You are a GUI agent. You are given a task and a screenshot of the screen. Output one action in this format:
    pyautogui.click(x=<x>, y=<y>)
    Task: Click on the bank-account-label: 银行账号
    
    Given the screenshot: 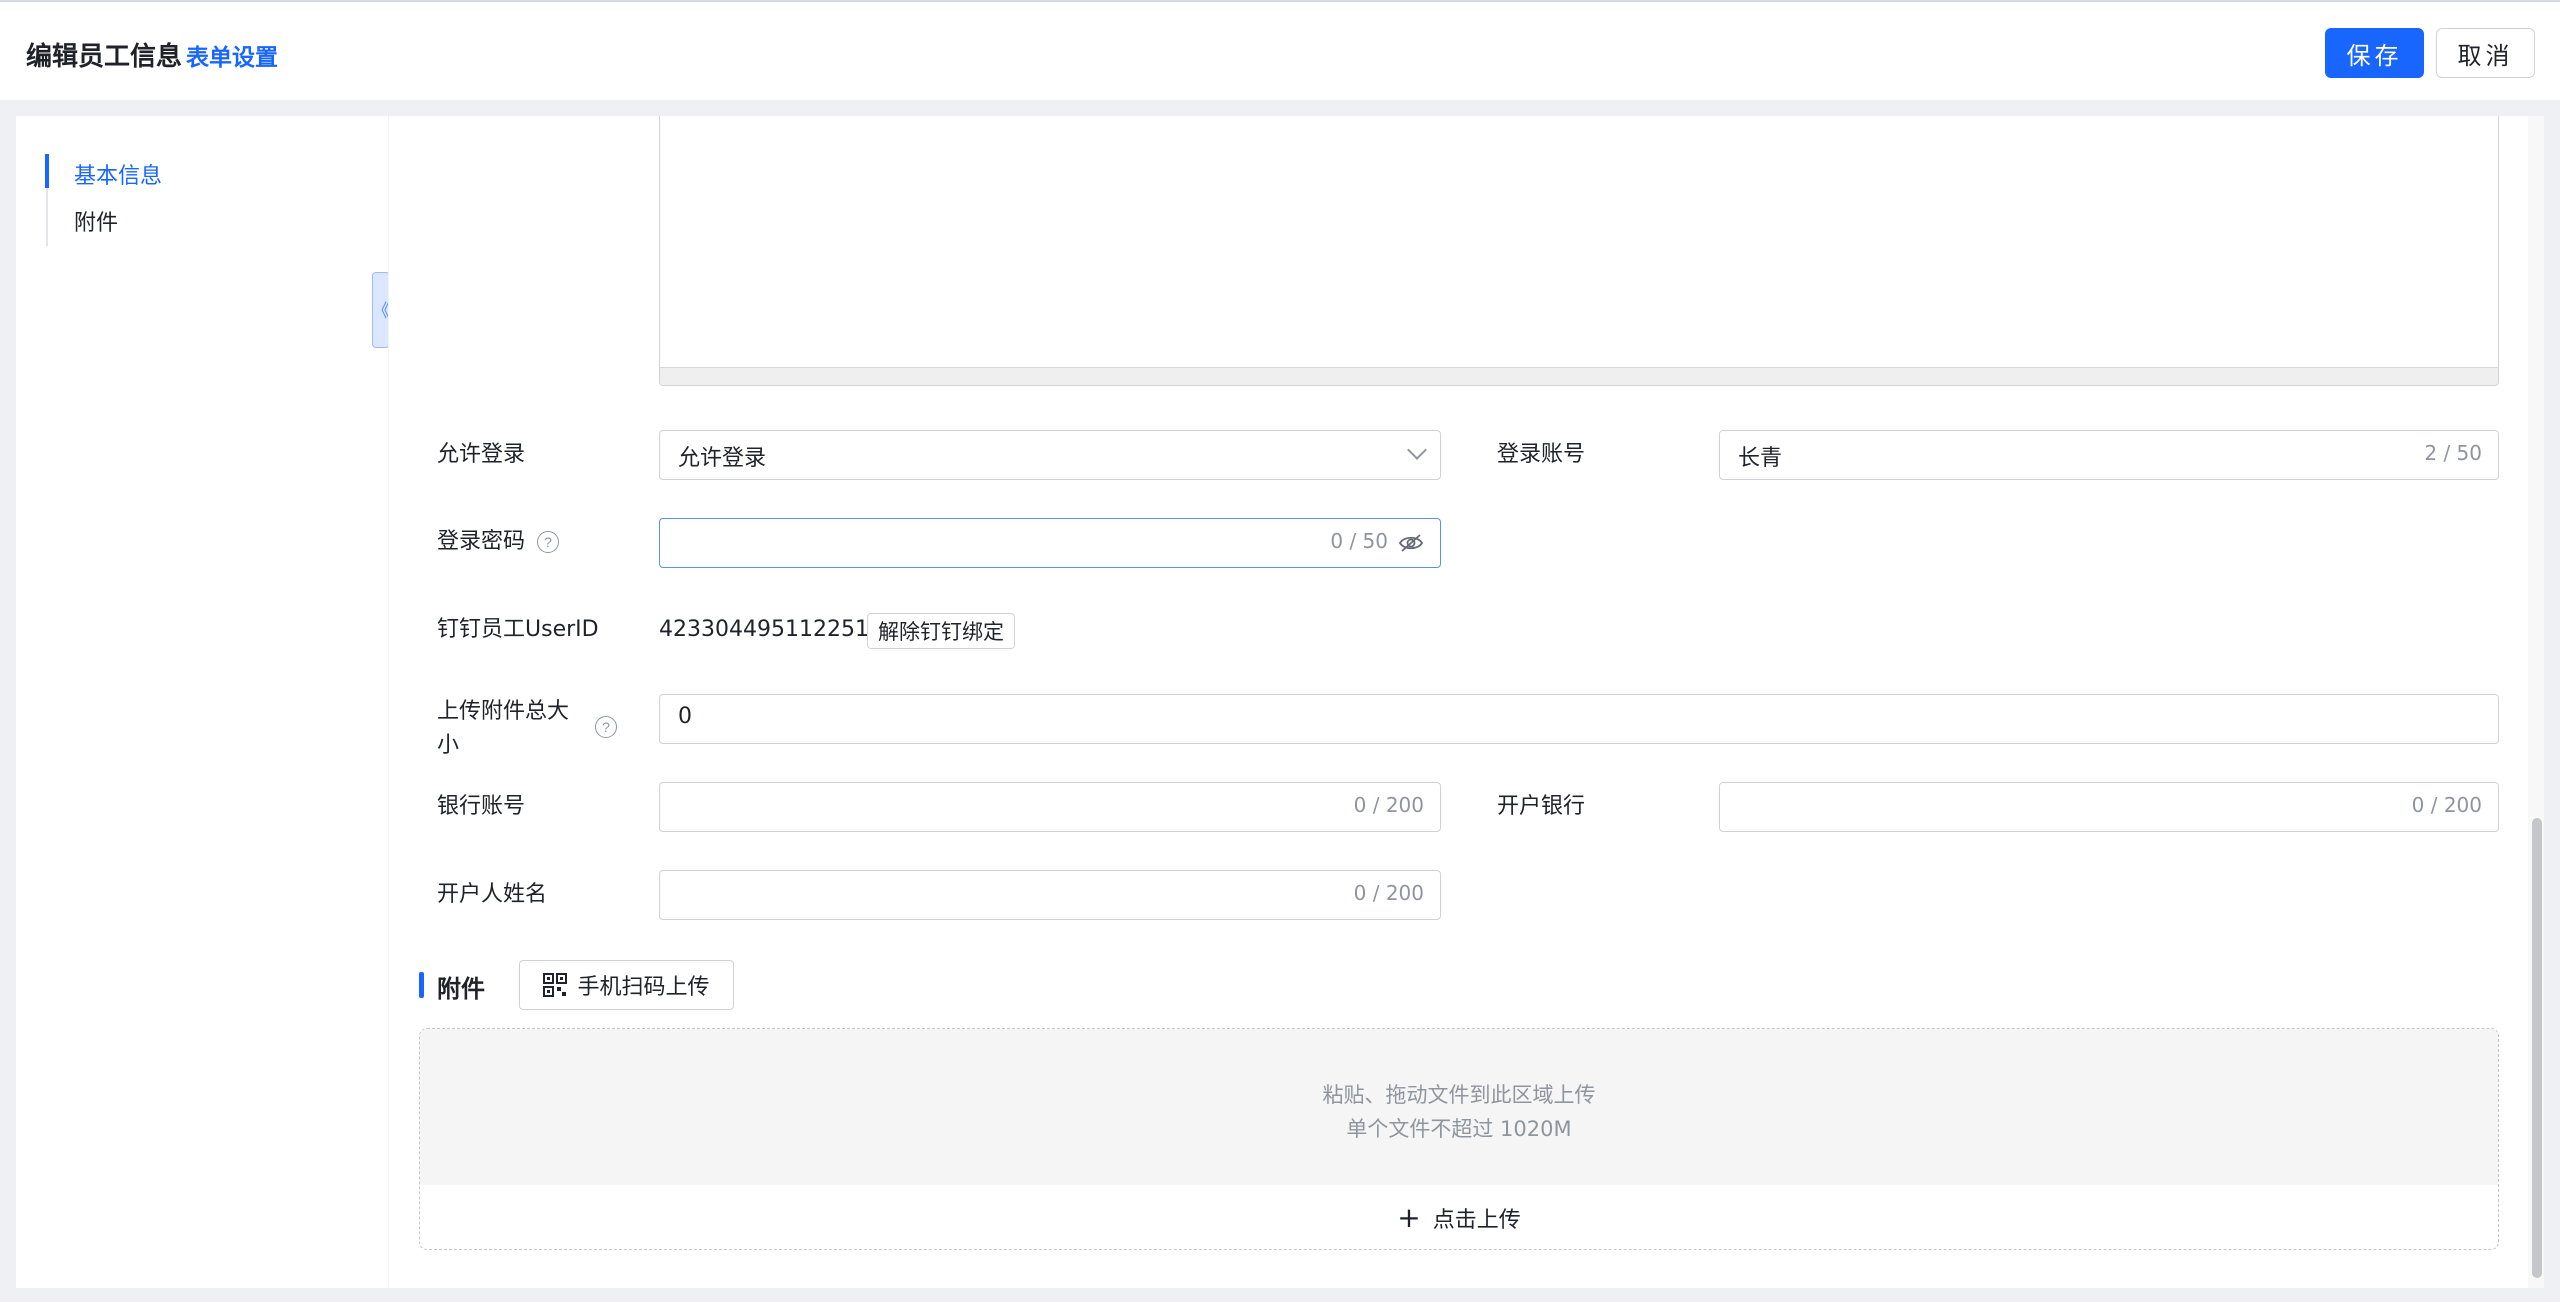 What is the action you would take?
    pyautogui.click(x=481, y=806)
    